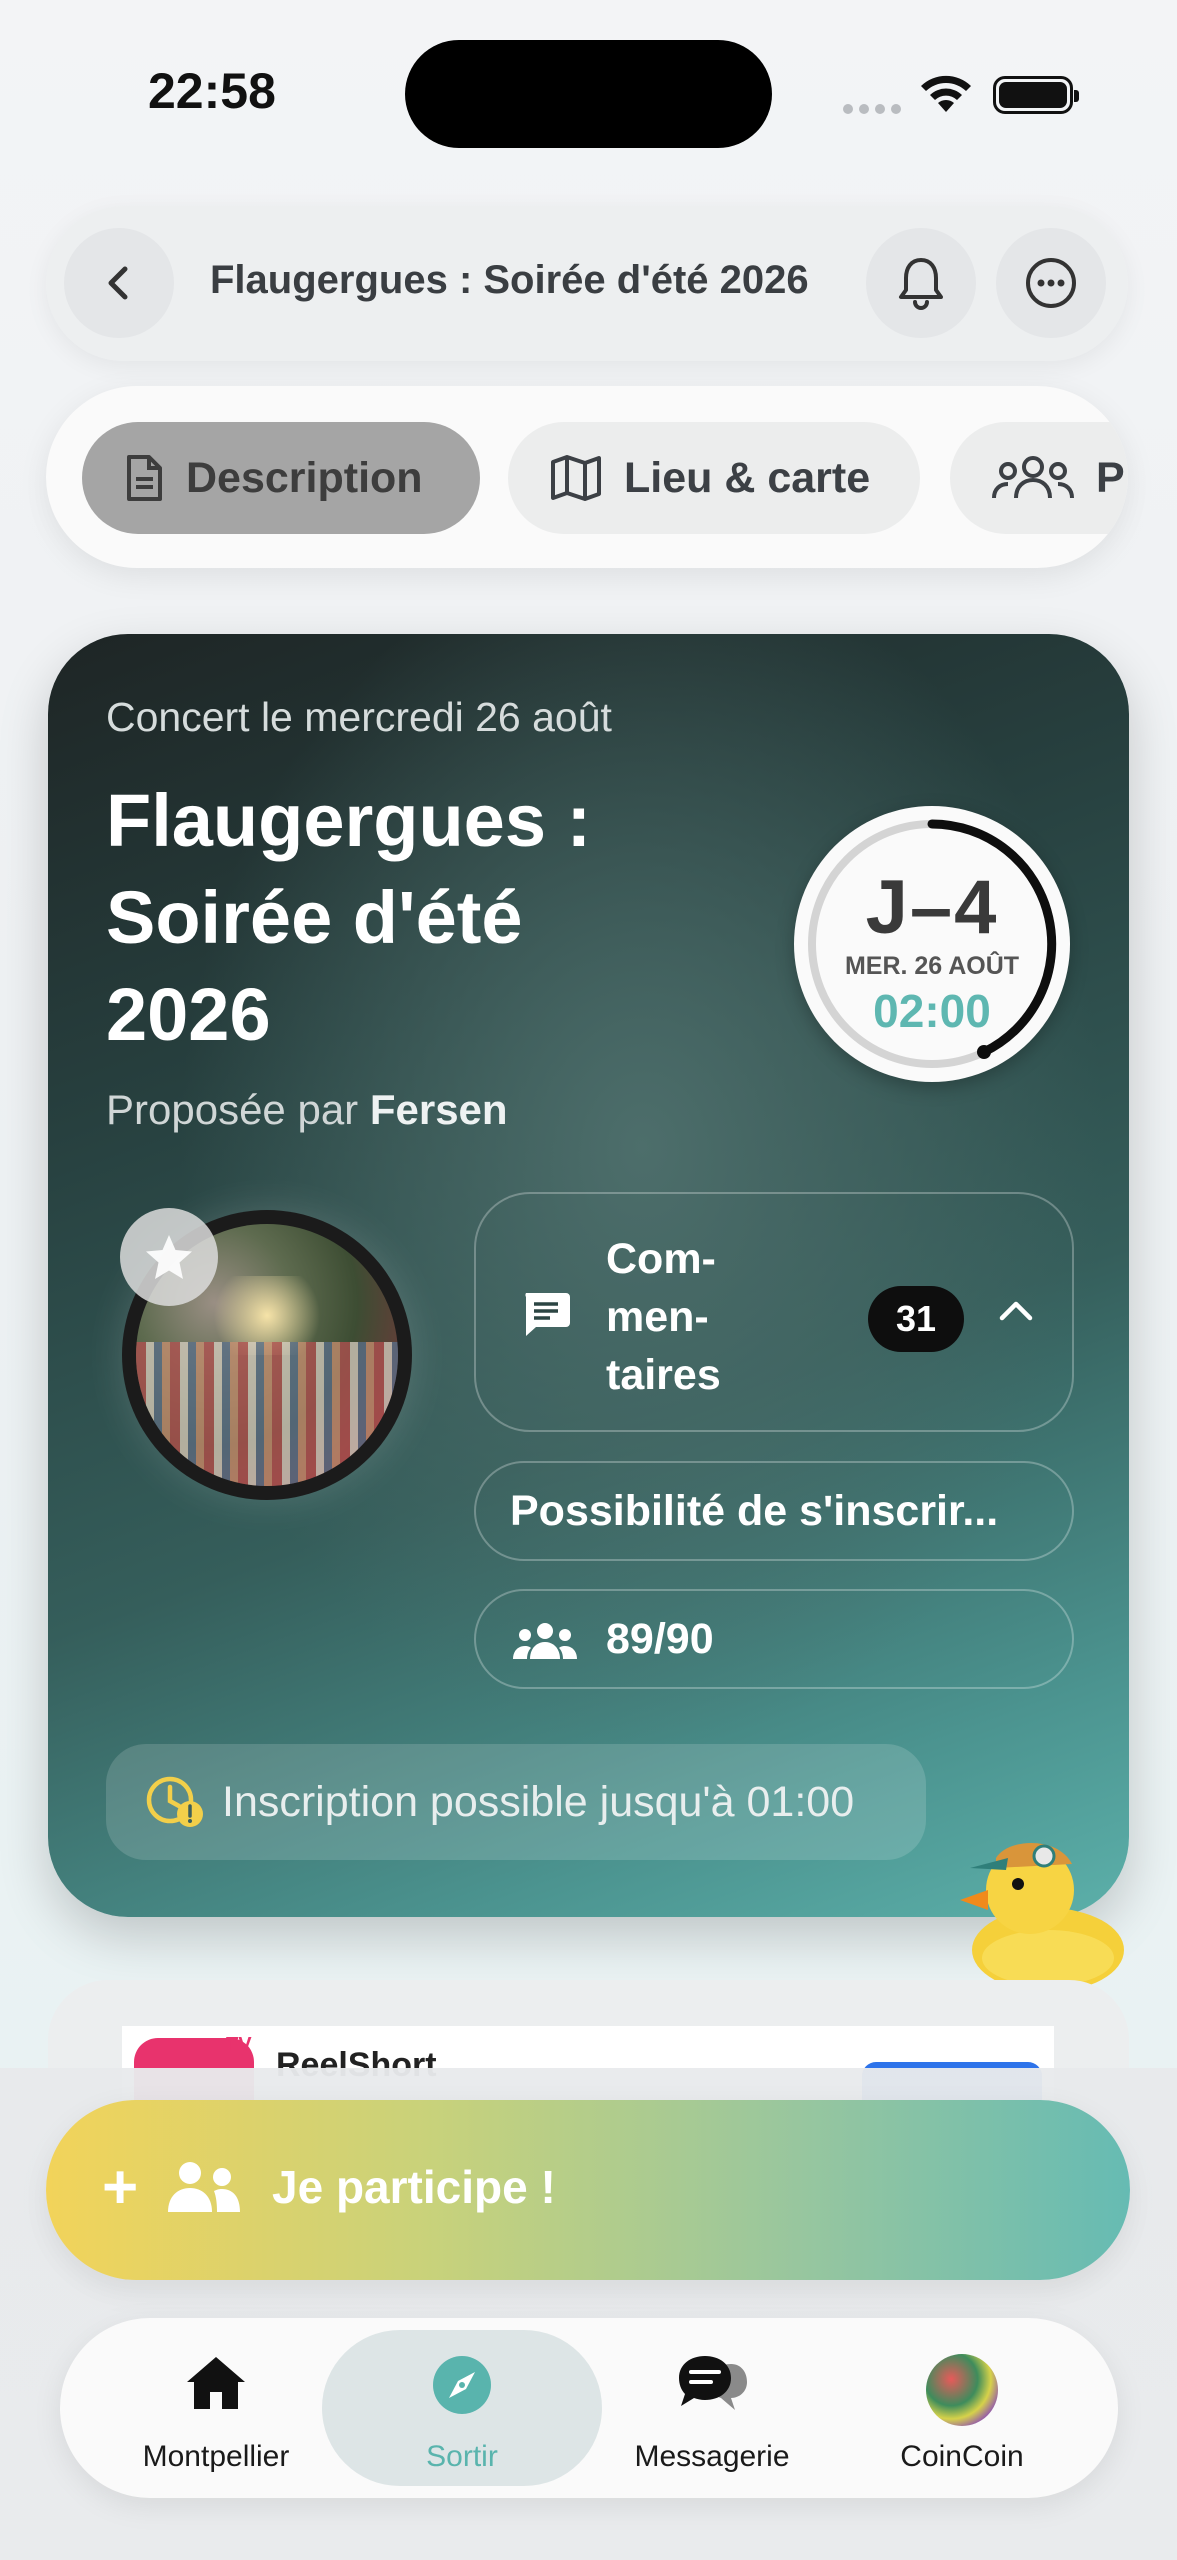 Image resolution: width=1177 pixels, height=2560 pixels. What do you see at coordinates (509, 280) in the screenshot?
I see `header-title: Flaugergues : Soirée d'été 2026` at bounding box center [509, 280].